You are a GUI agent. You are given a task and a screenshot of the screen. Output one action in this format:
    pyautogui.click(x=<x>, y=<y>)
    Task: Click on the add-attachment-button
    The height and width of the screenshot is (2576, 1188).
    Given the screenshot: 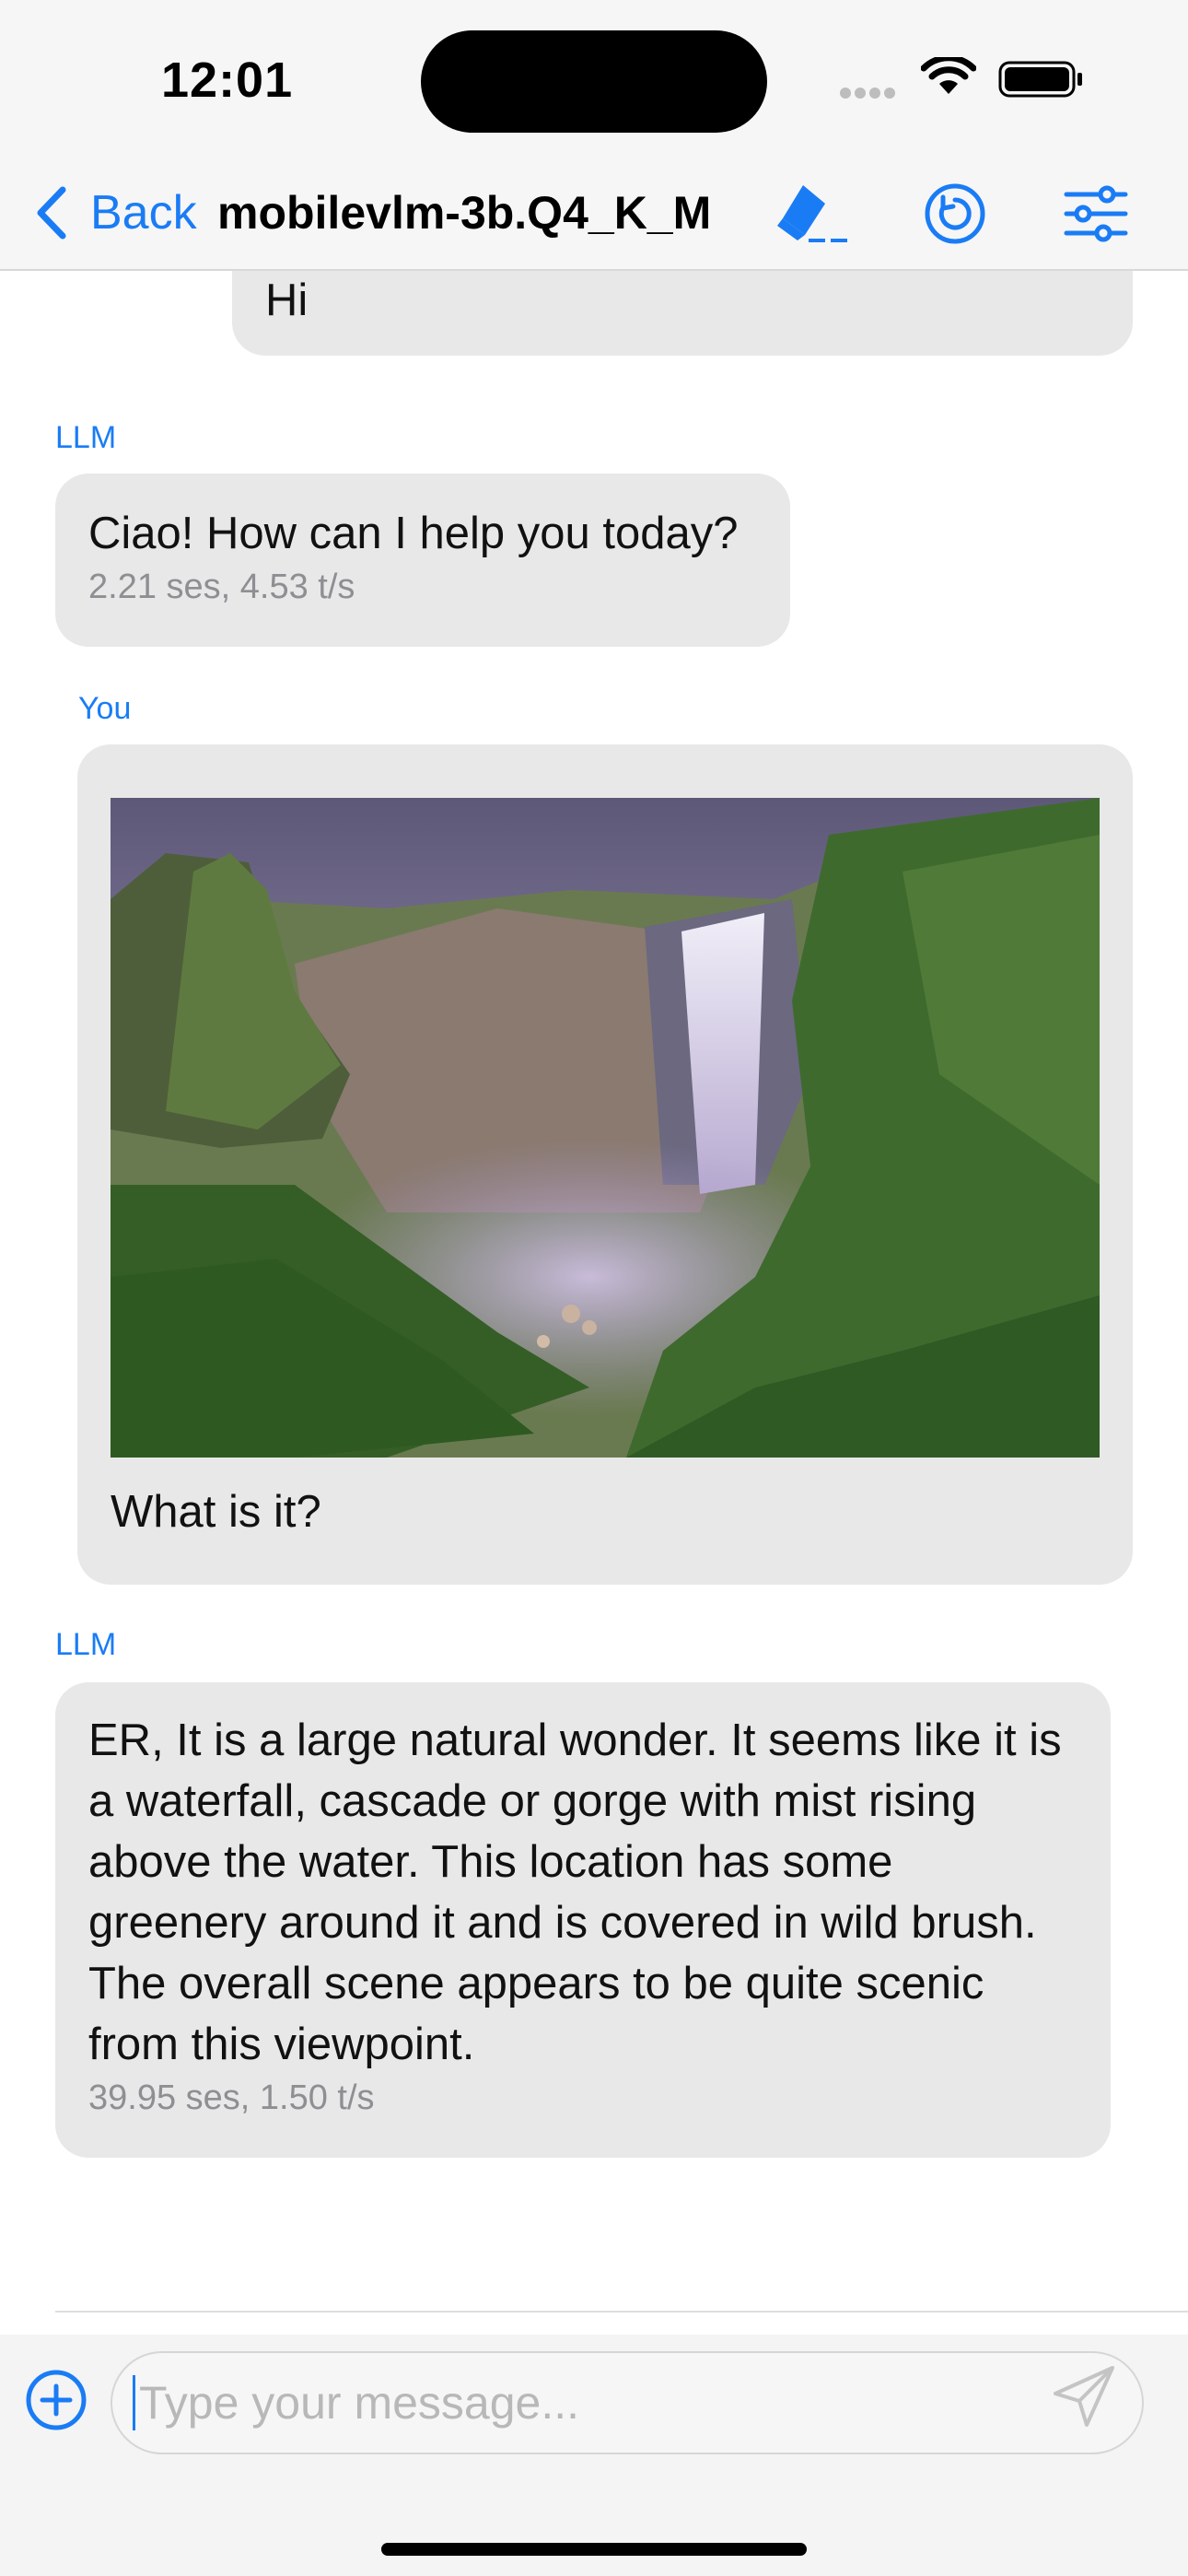 What is the action you would take?
    pyautogui.click(x=56, y=2400)
    